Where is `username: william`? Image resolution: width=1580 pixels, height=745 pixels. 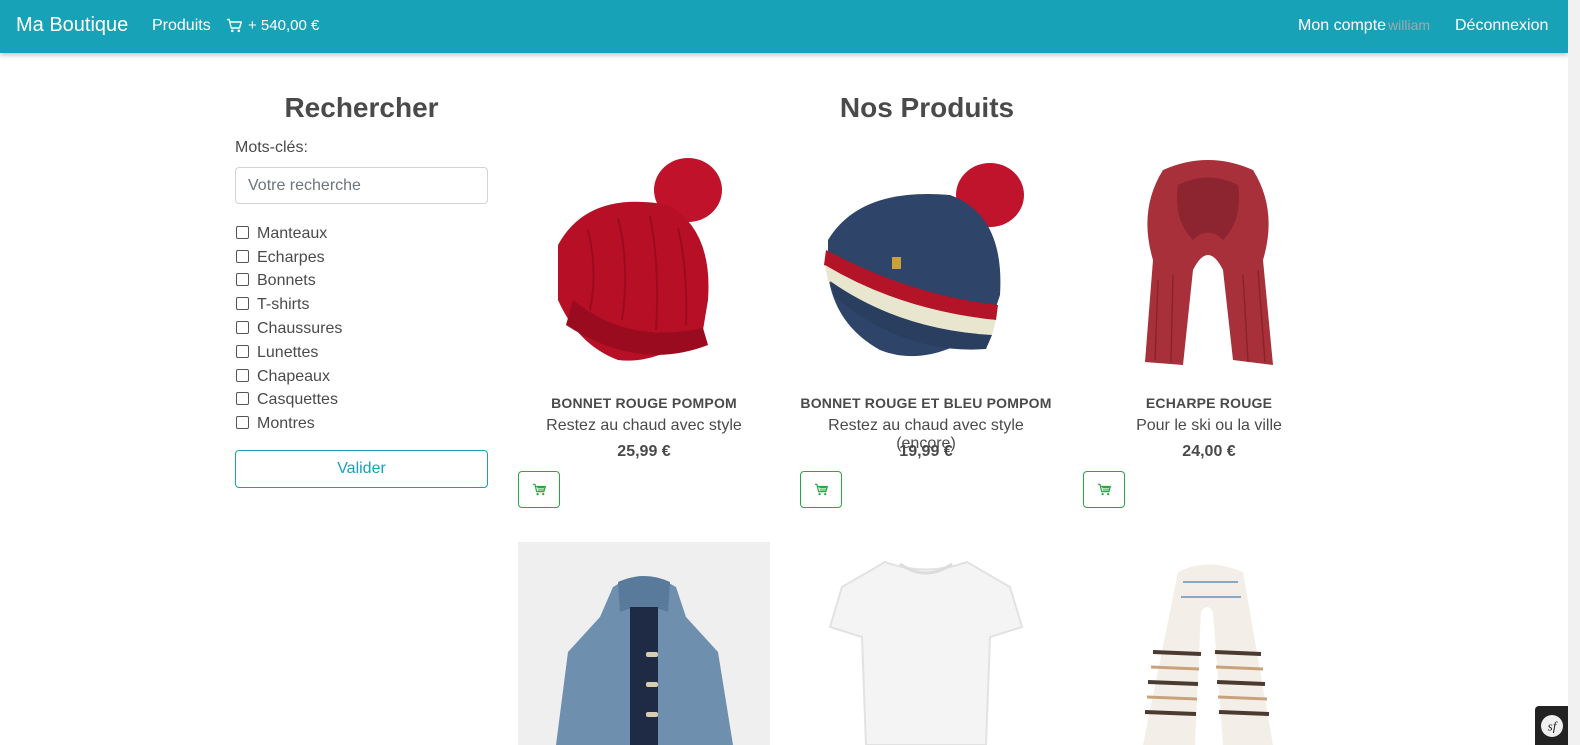 username: william is located at coordinates (1409, 25).